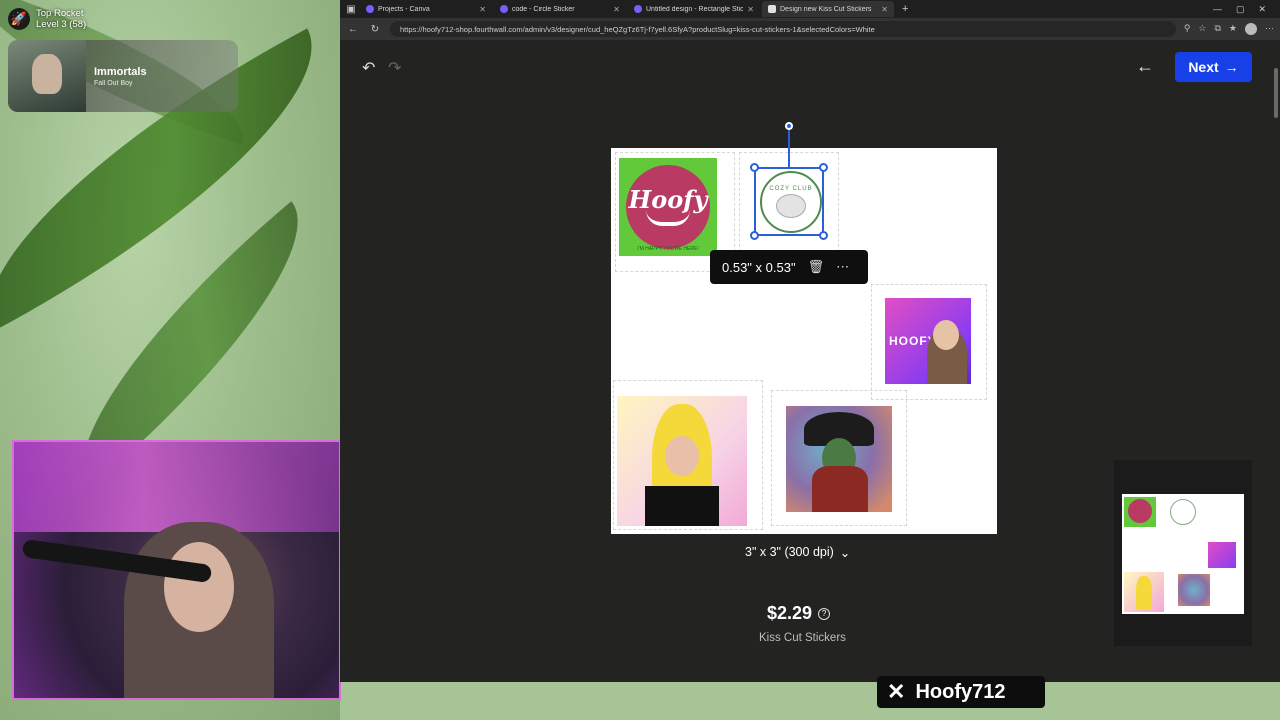 Image resolution: width=1280 pixels, height=720 pixels. I want to click on maximize-icon: ▢, so click(1240, 9).